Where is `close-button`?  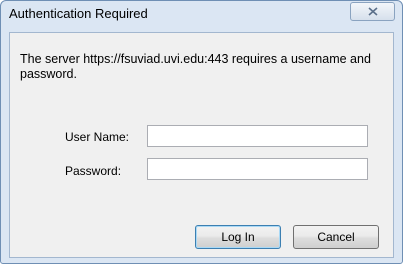
close-button is located at coordinates (372, 11).